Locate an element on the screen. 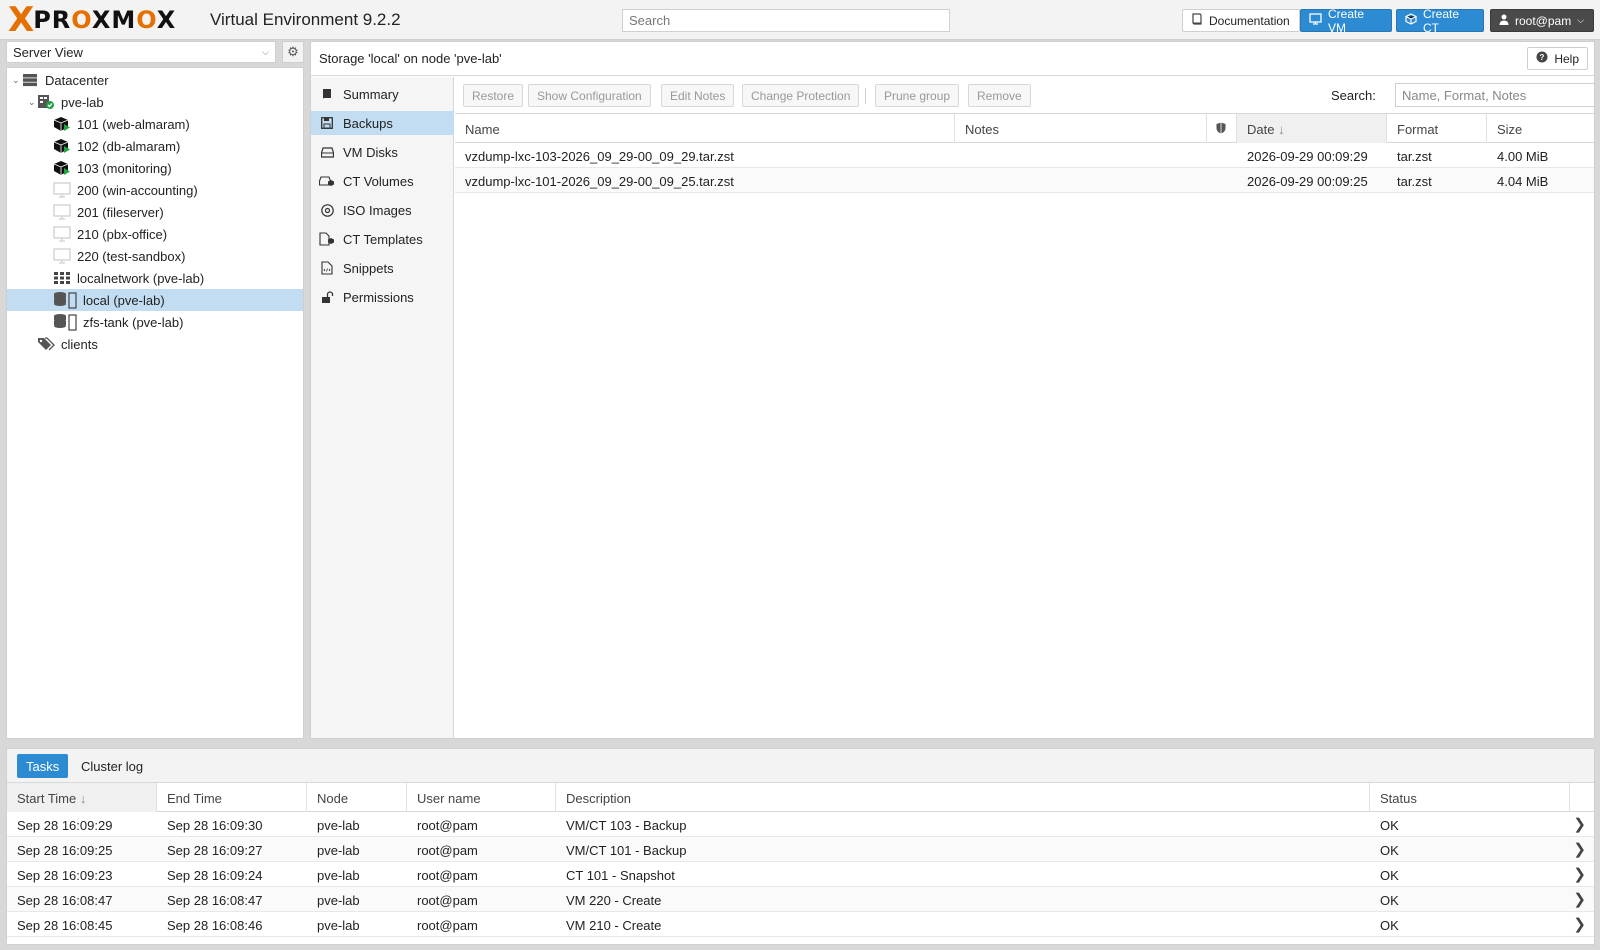 Image resolution: width=1600 pixels, height=950 pixels. cell-start-time: Sep 28 16:08:45 is located at coordinates (65, 925).